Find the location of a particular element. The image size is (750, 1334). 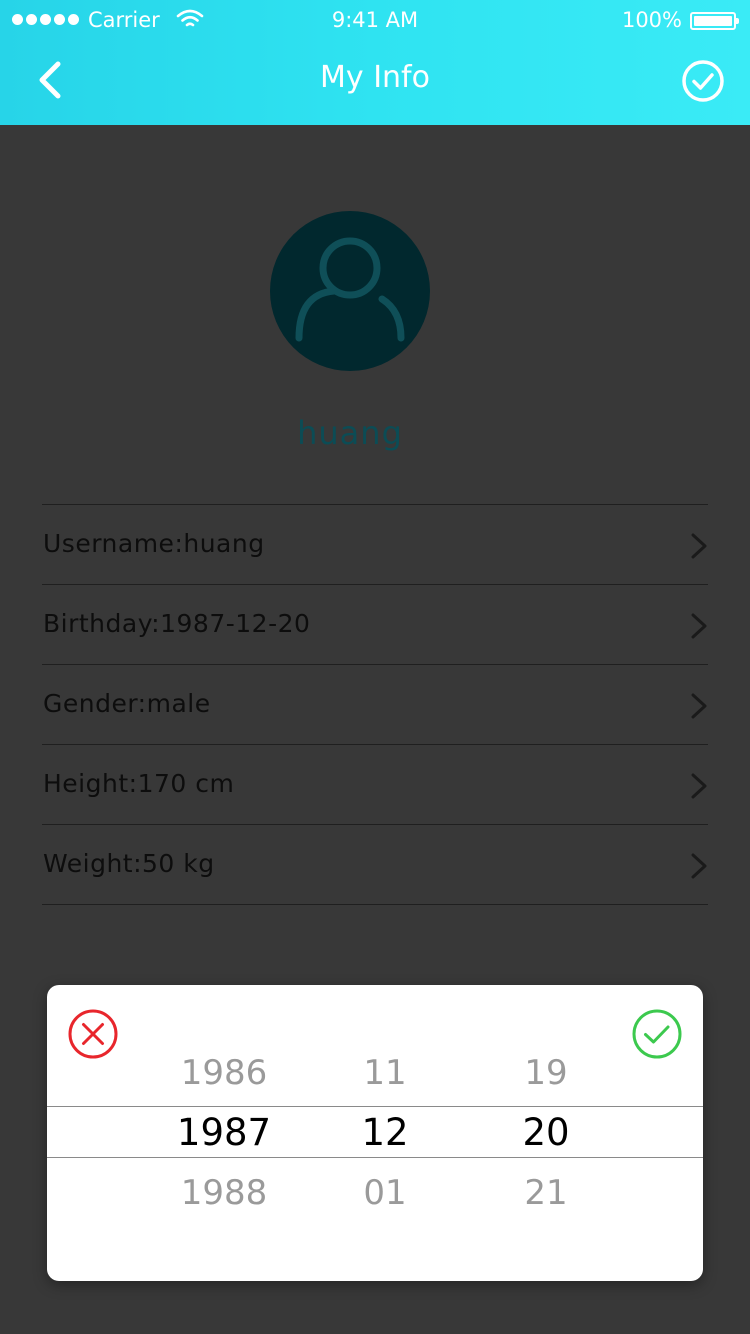

year-wheel: 1986 1987 1988 is located at coordinates (224, 1135).